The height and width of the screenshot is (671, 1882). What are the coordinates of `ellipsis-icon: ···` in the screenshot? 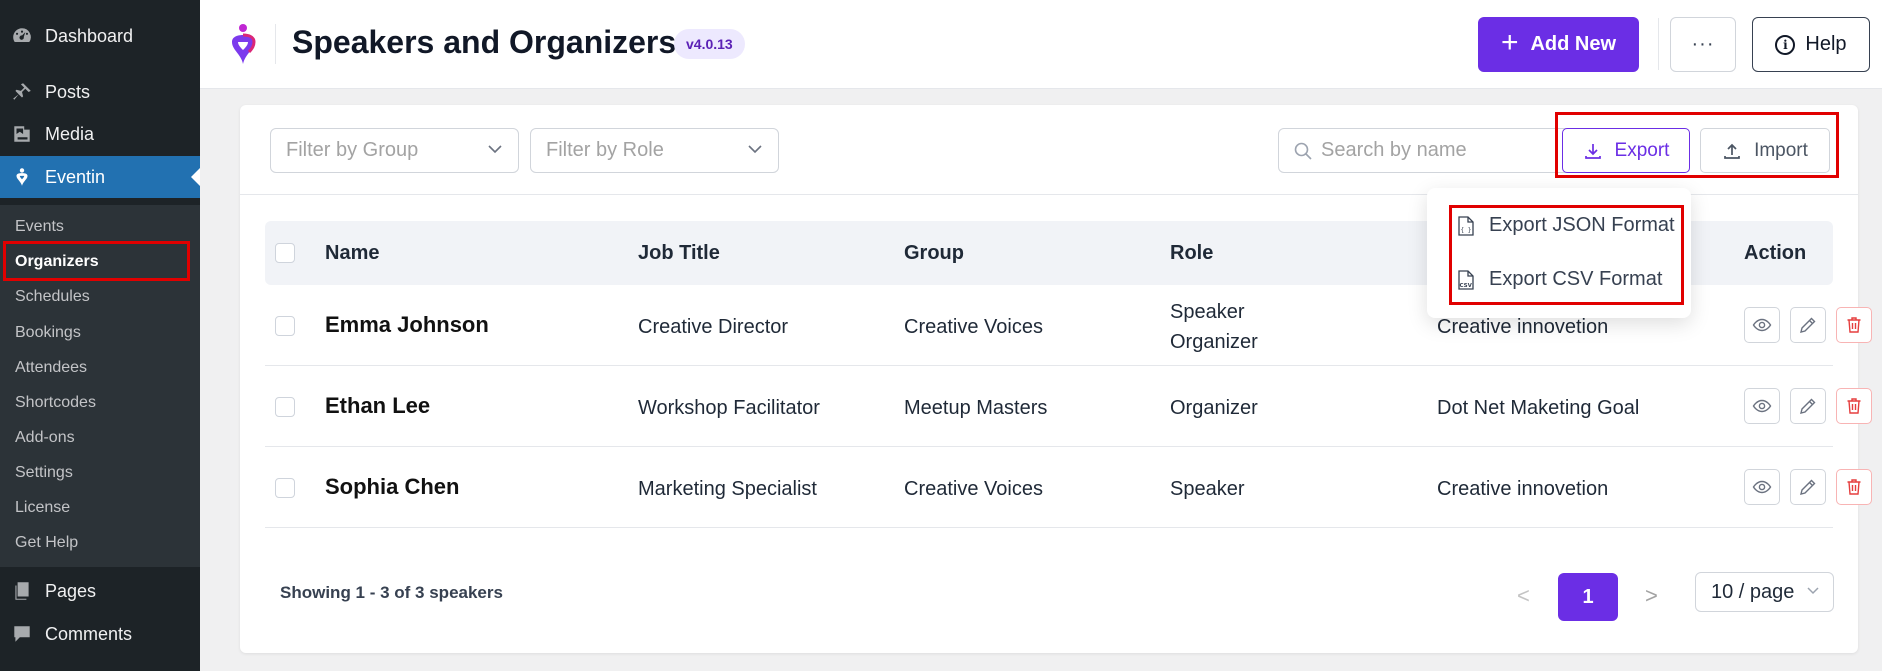 It's located at (1703, 44).